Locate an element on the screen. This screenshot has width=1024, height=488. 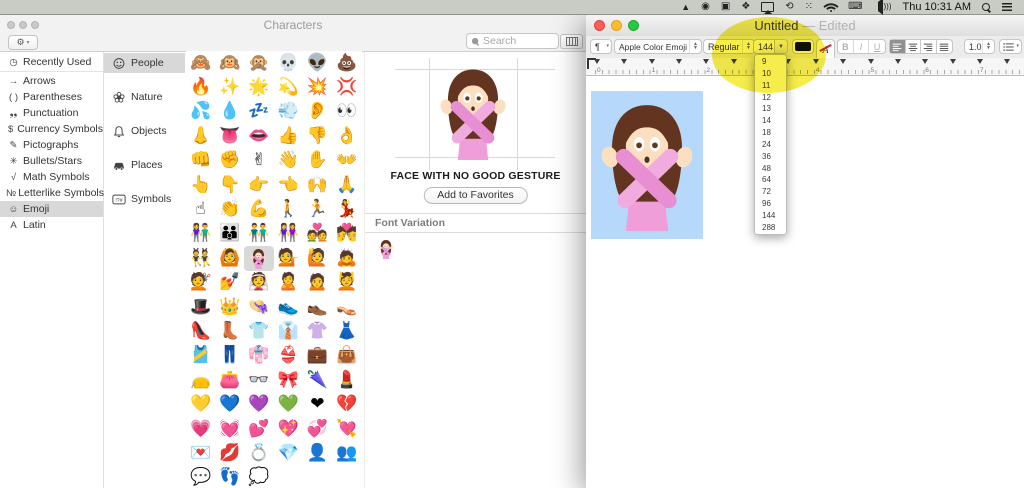
emoji-cell: 💤 is located at coordinates (258, 112).